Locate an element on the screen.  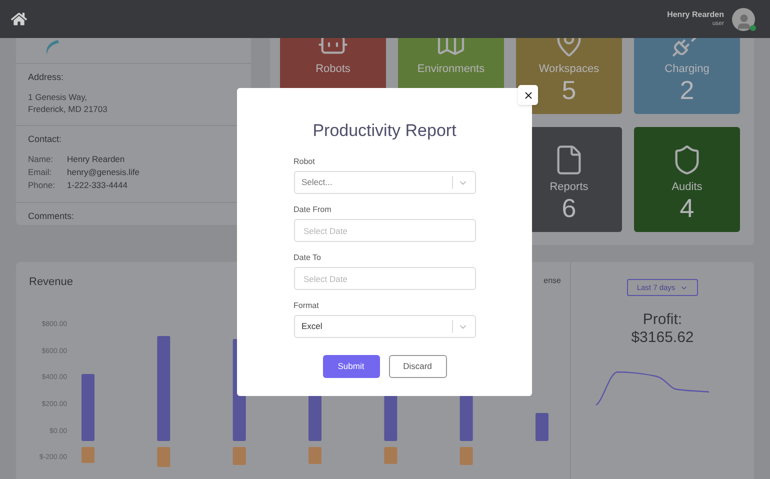
tile-count: 6 is located at coordinates (569, 208).